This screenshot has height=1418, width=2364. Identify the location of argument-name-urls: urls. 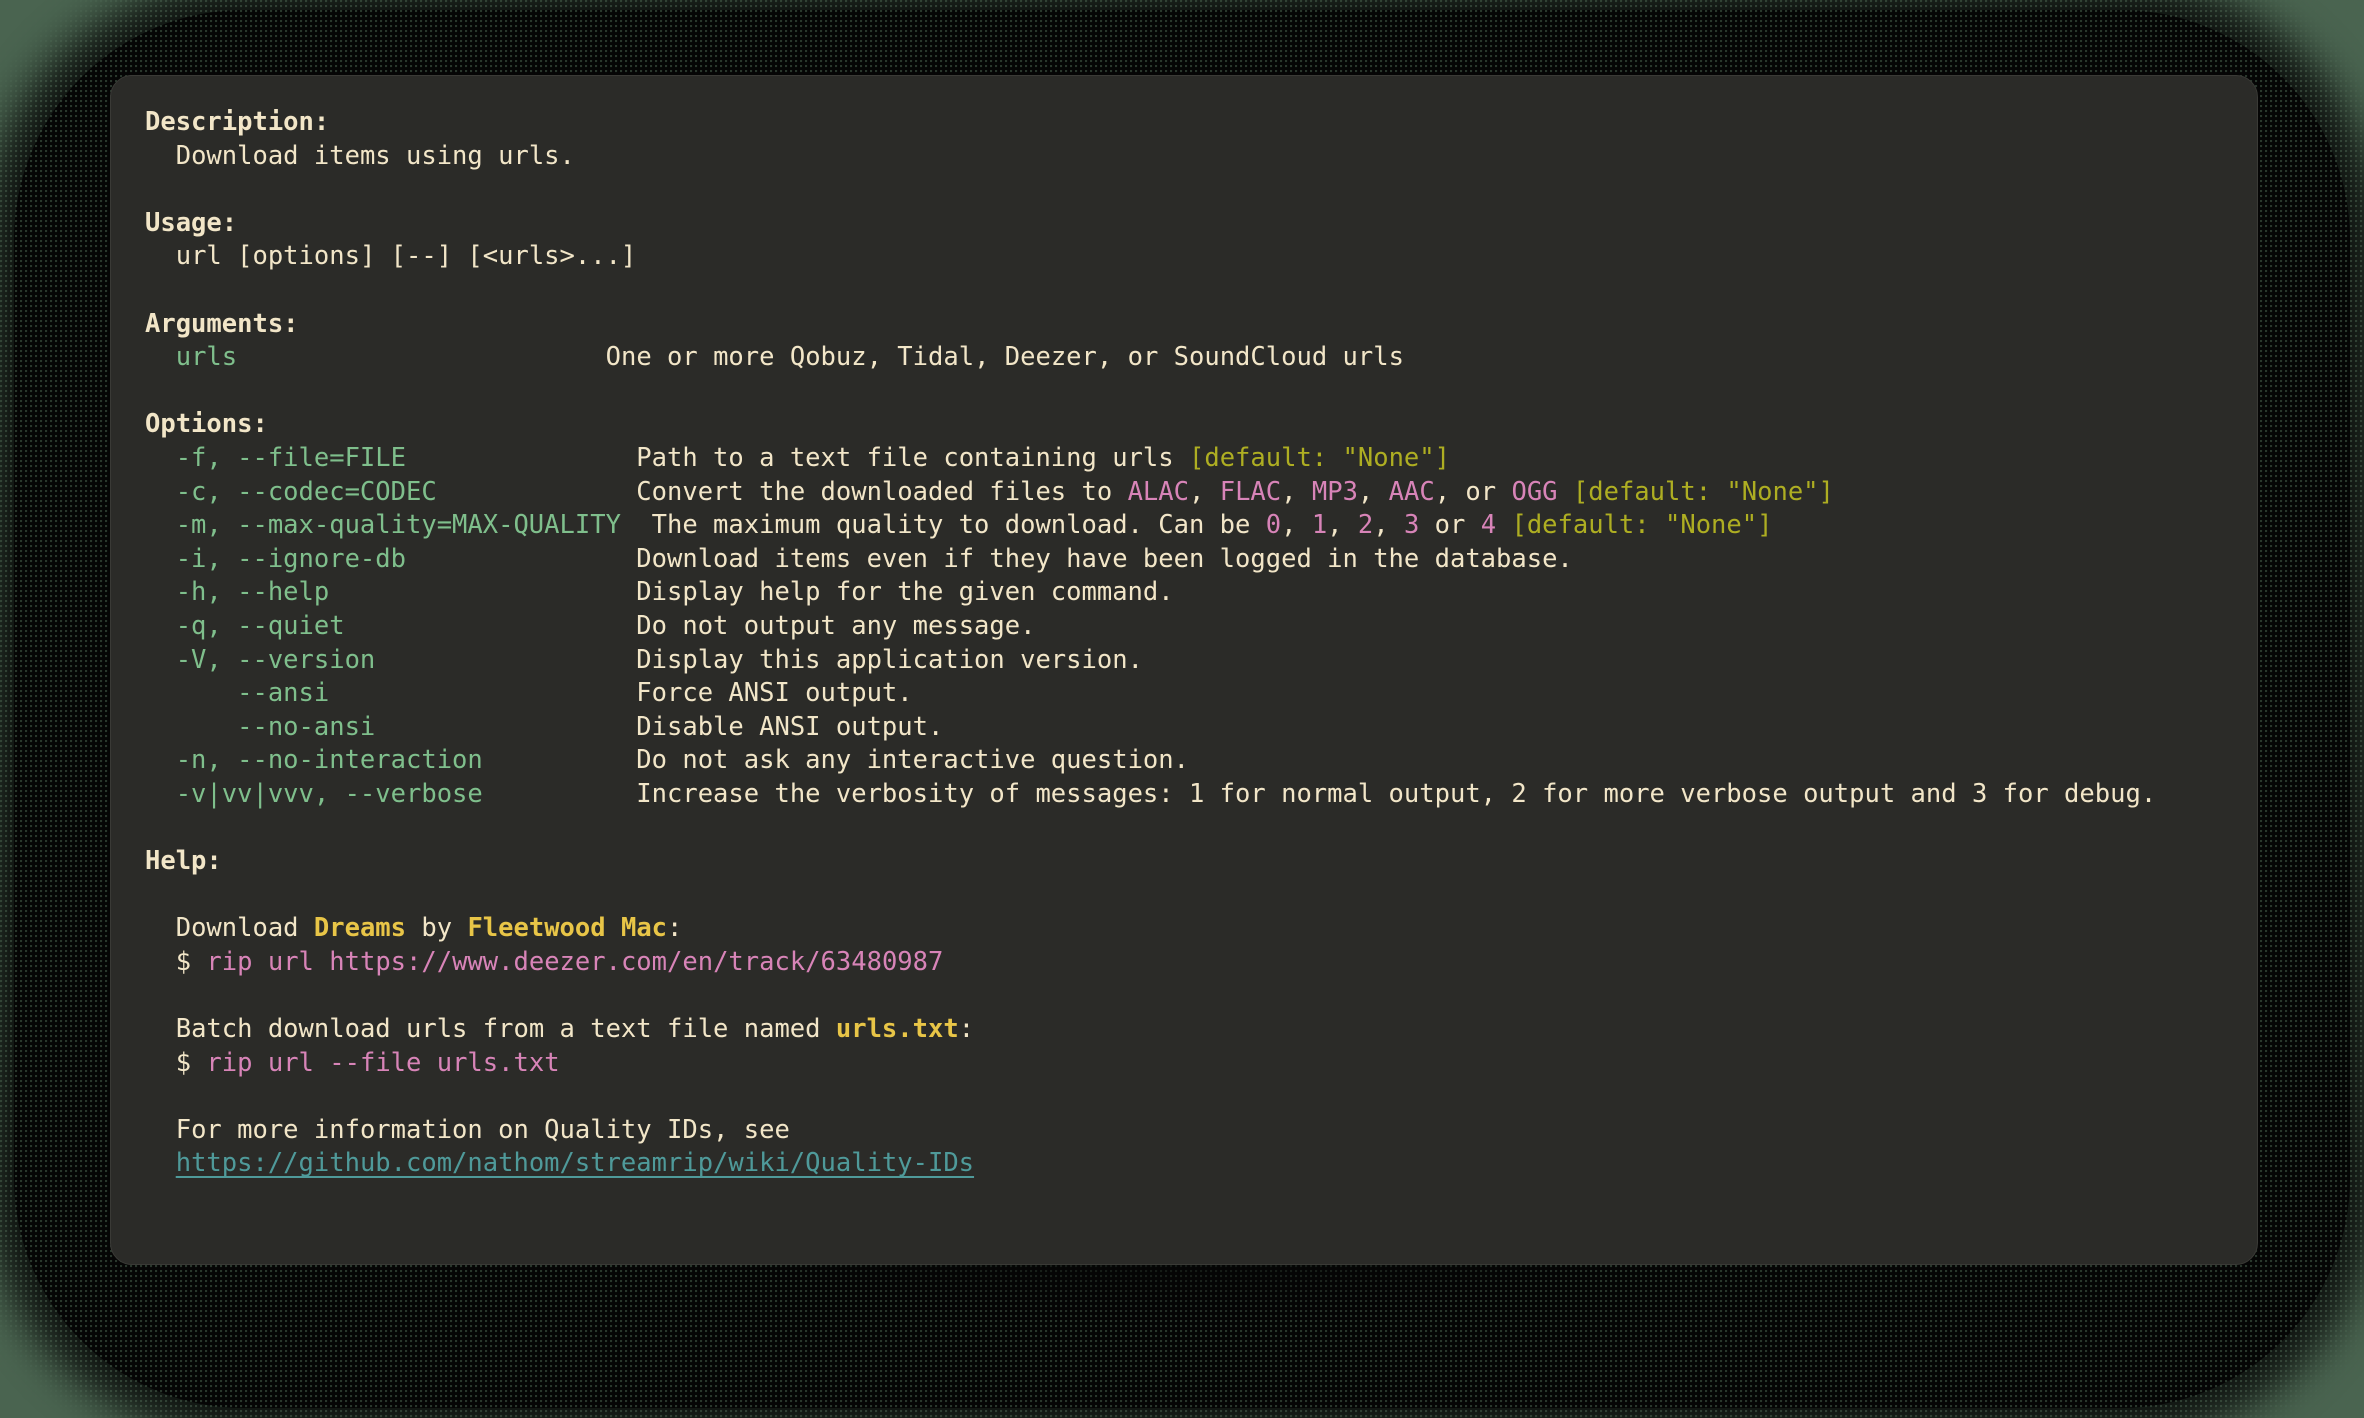
(206, 357).